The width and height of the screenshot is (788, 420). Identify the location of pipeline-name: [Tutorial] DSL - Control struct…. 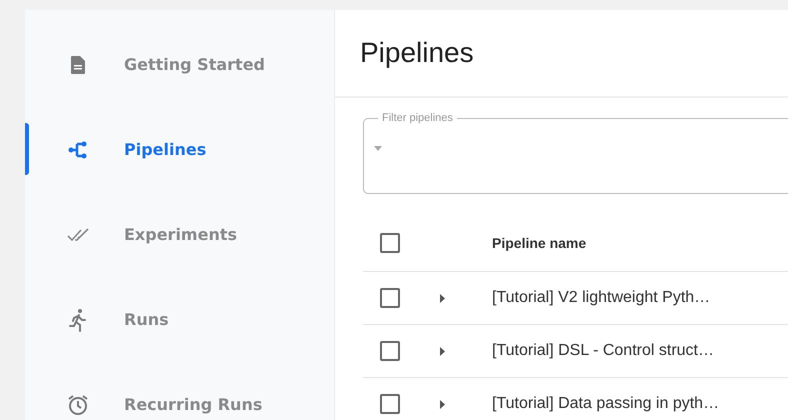
(603, 351).